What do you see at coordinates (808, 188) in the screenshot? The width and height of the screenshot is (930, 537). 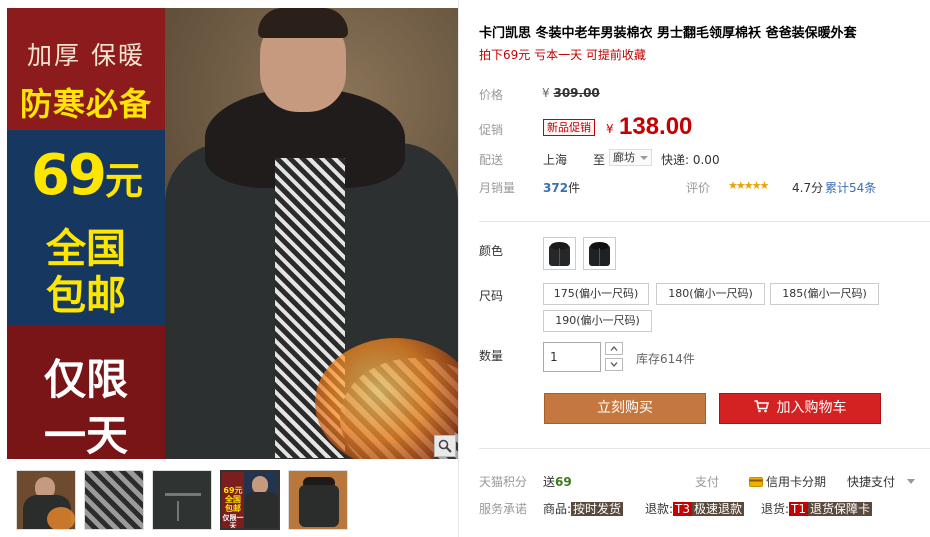 I see `rating-score: 4.7分` at bounding box center [808, 188].